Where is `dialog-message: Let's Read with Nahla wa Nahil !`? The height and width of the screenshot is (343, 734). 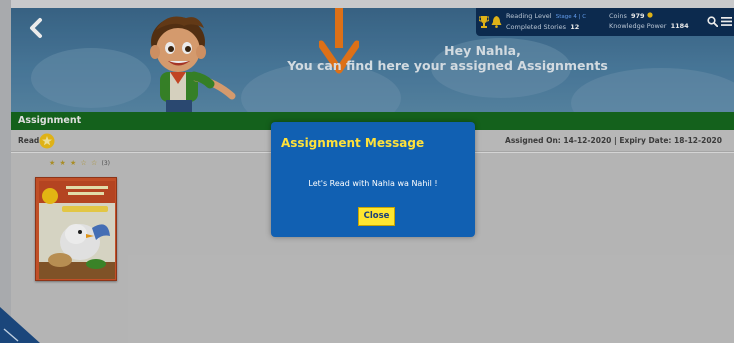 dialog-message: Let's Read with Nahla wa Nahil ! is located at coordinates (373, 183).